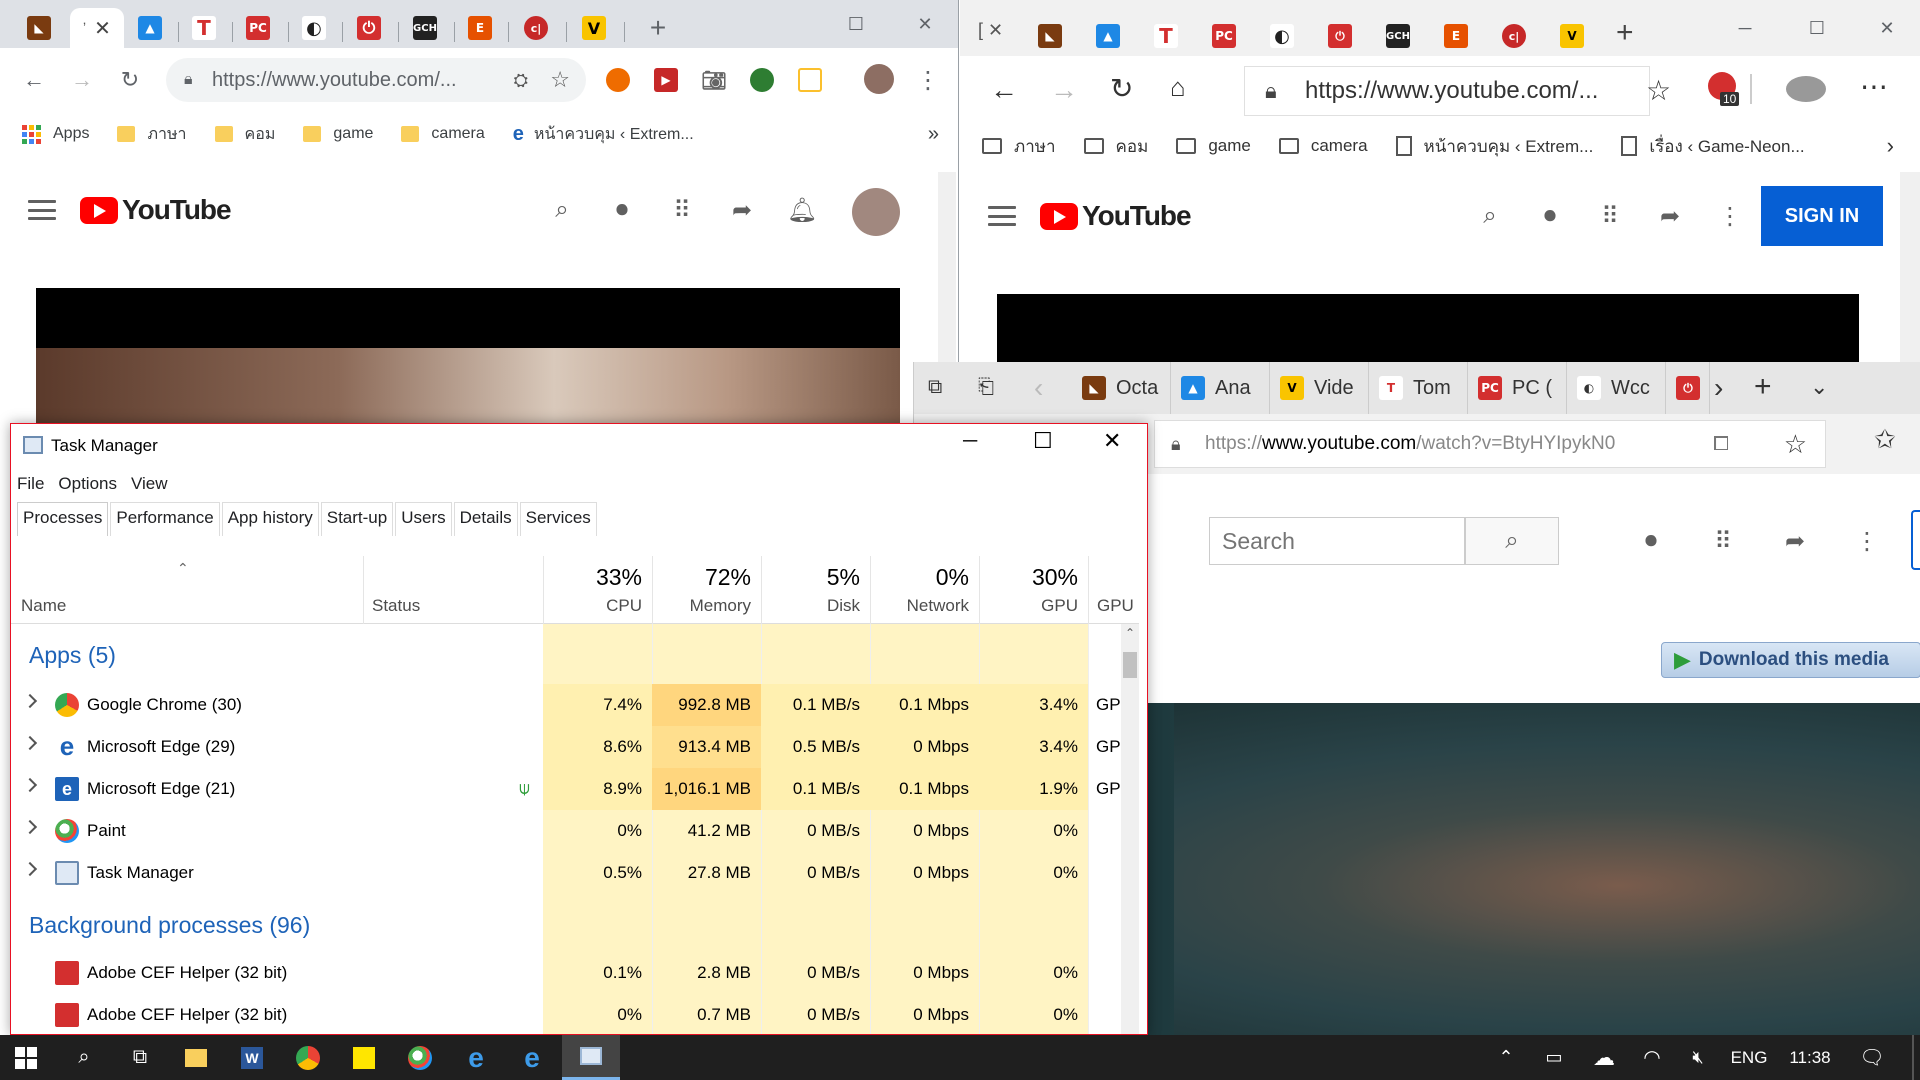 The image size is (1920, 1080). What do you see at coordinates (39, 28) in the screenshot?
I see `chrome-tab-game: ◣` at bounding box center [39, 28].